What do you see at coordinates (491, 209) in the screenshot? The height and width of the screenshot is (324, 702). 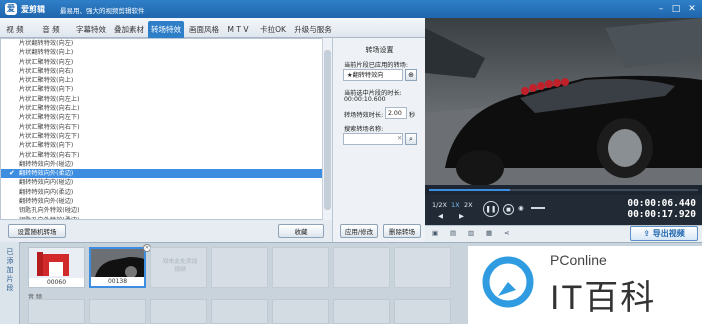 I see `pause-icon: ❚❚` at bounding box center [491, 209].